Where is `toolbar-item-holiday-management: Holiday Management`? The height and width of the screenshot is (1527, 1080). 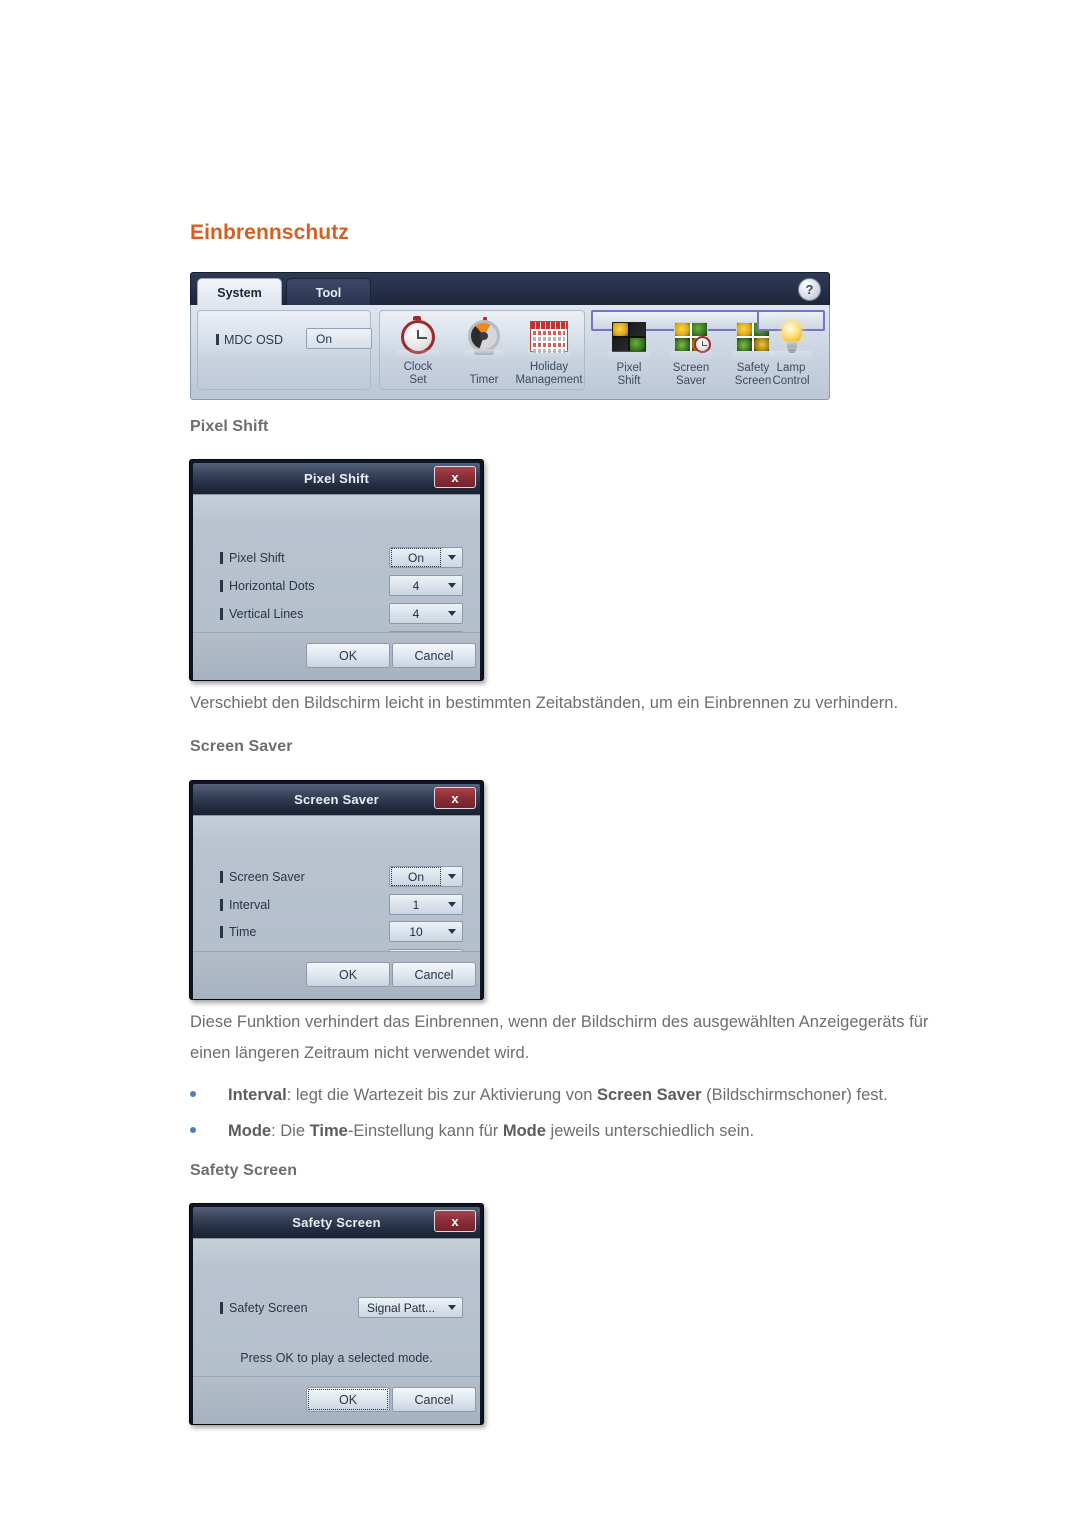
toolbar-item-holiday-management: Holiday Management is located at coordinates (549, 351).